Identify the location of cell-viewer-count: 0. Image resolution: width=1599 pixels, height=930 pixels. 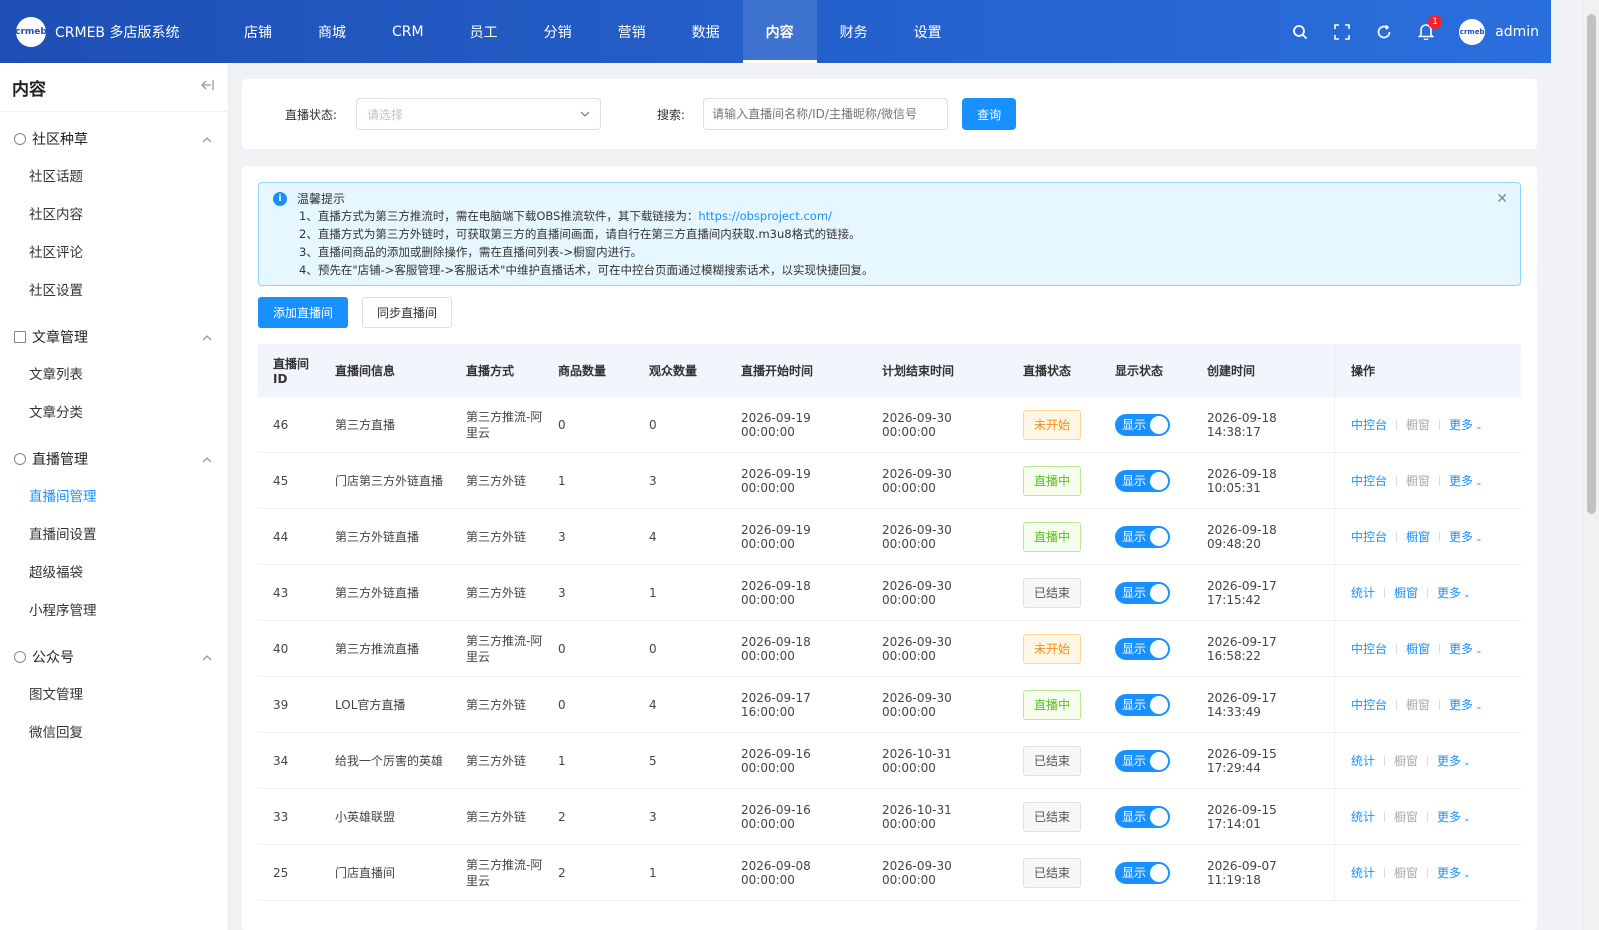
(653, 648).